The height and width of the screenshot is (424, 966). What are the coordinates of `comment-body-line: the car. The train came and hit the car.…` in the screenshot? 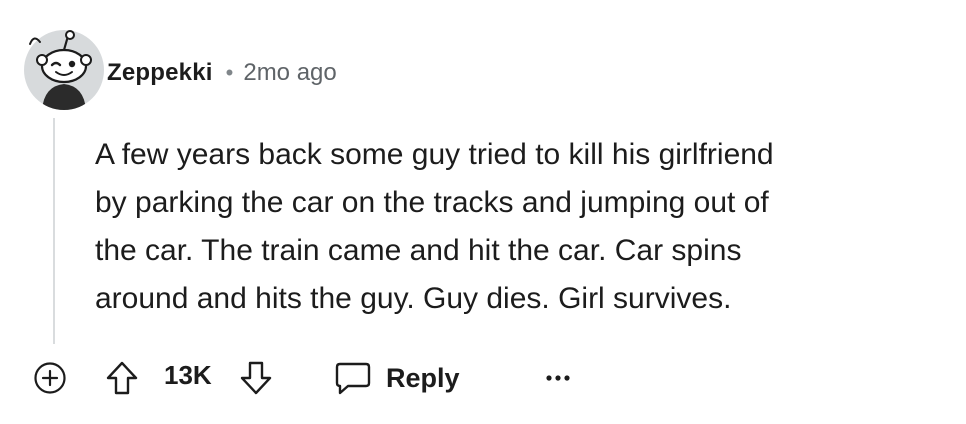 It's located at (418, 250).